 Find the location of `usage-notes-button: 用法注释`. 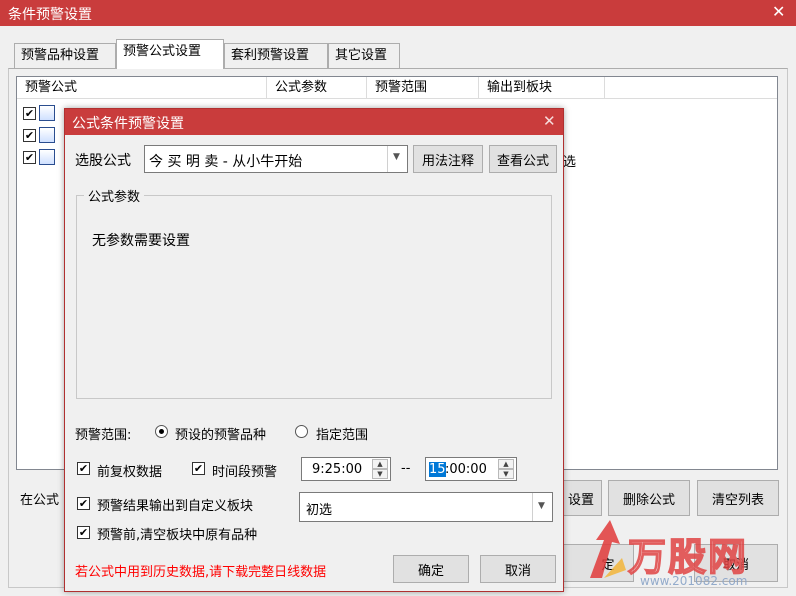

usage-notes-button: 用法注释 is located at coordinates (448, 159).